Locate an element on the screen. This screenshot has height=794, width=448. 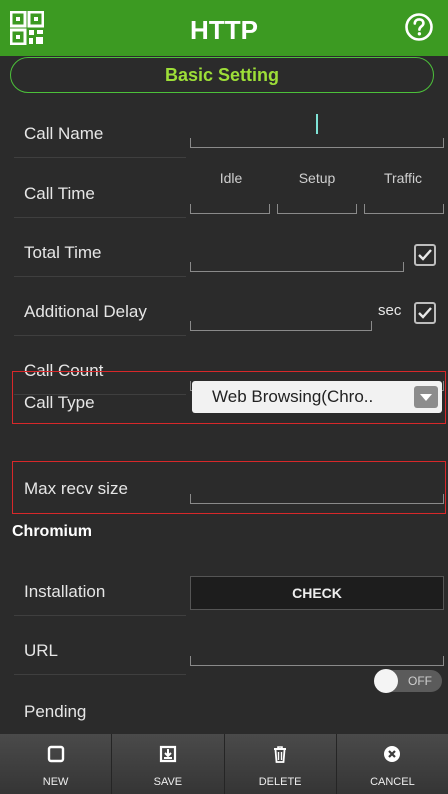
call-time-label: Call Time is located at coordinates (59, 193).